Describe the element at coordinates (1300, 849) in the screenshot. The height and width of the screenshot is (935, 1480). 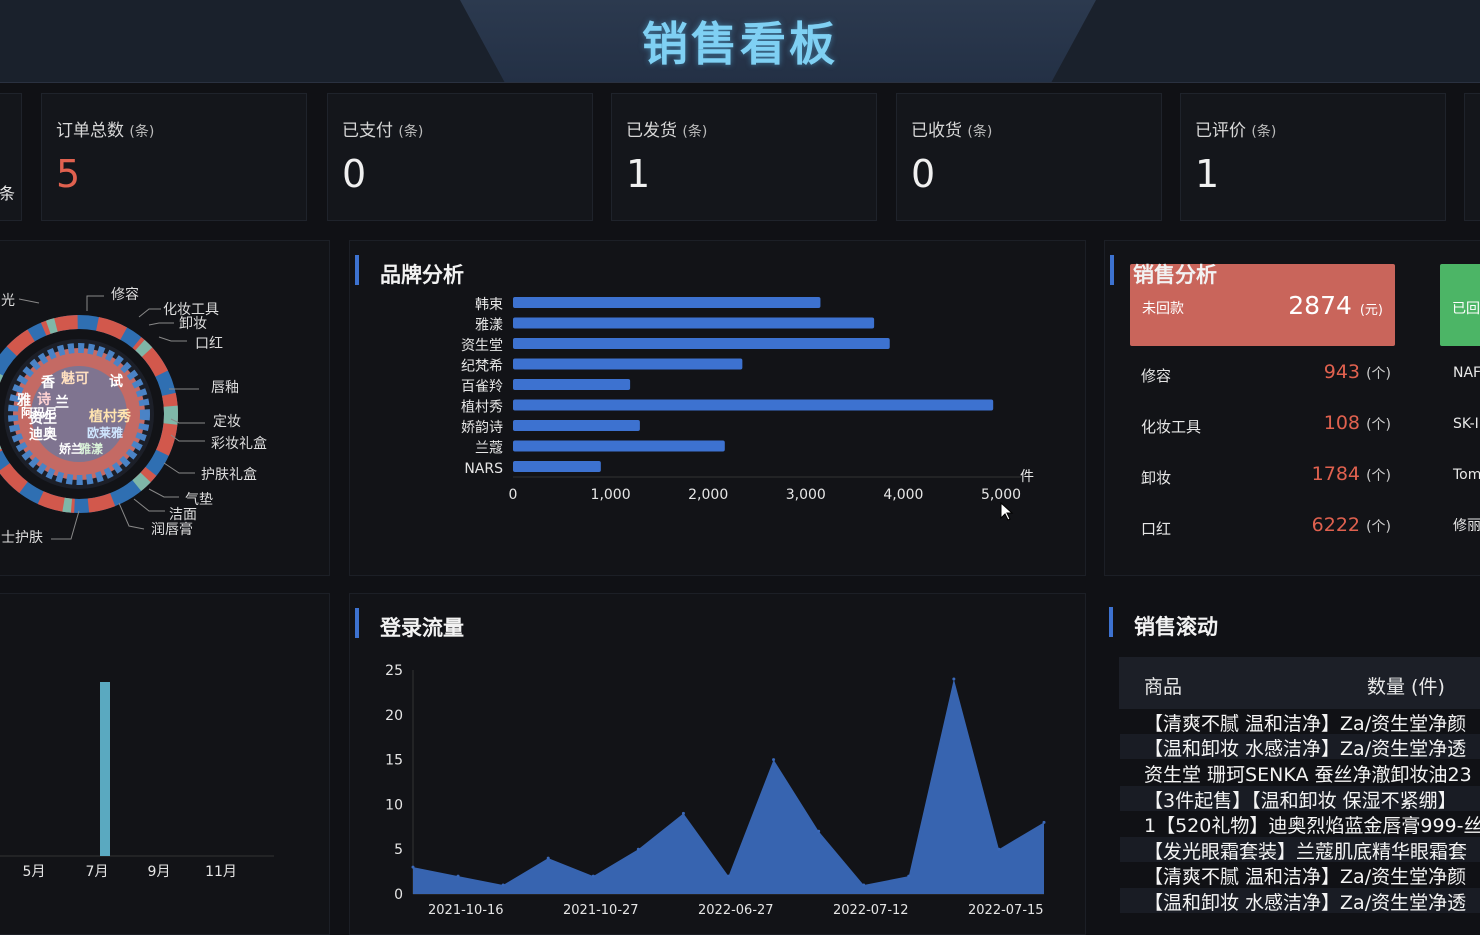
I see `scroll-row: 【发光眼霜套装】兰蔻肌底精华眼霜套` at that location.